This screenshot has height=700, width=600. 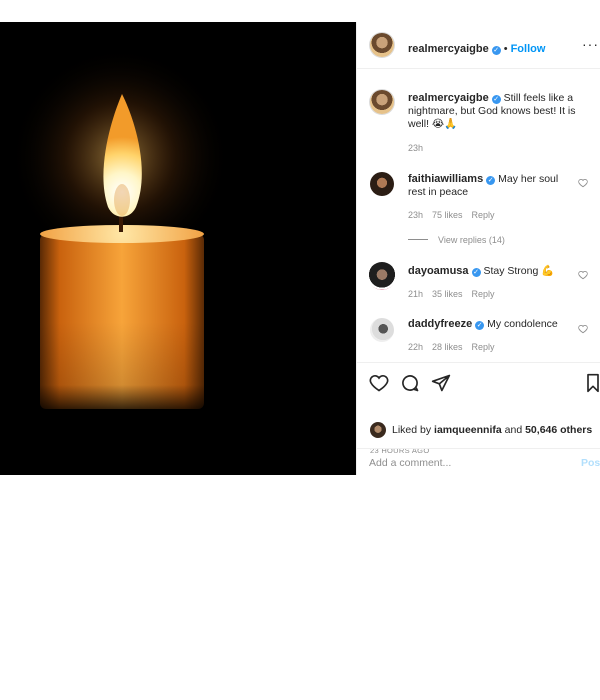 What do you see at coordinates (447, 294) in the screenshot?
I see `comment-likes: 35 likes` at bounding box center [447, 294].